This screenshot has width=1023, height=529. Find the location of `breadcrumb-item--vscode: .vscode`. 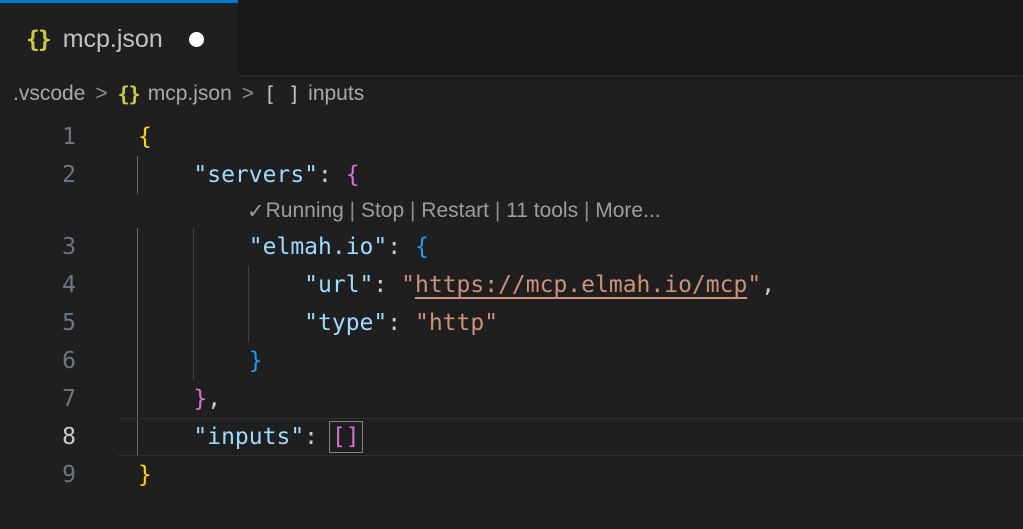

breadcrumb-item--vscode: .vscode is located at coordinates (49, 94).